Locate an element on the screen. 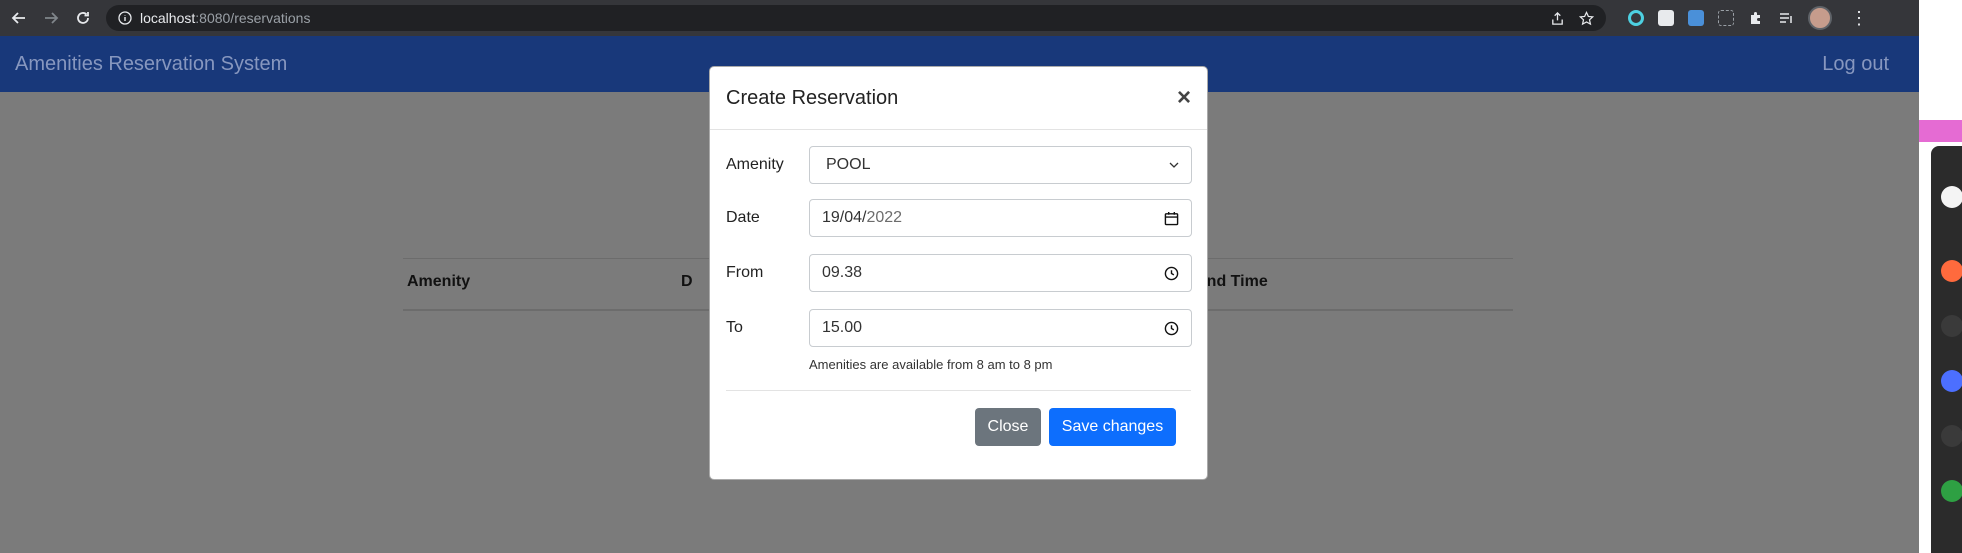 The width and height of the screenshot is (1962, 553). extension-image-icon is located at coordinates (1696, 18).